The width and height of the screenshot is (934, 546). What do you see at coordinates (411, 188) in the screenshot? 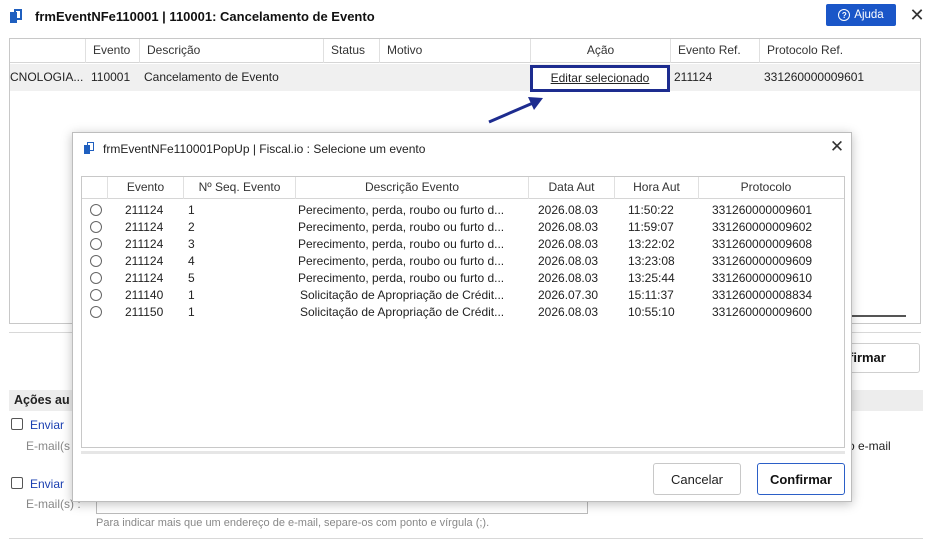
I see `col-descricao-evento: Descrição Evento` at bounding box center [411, 188].